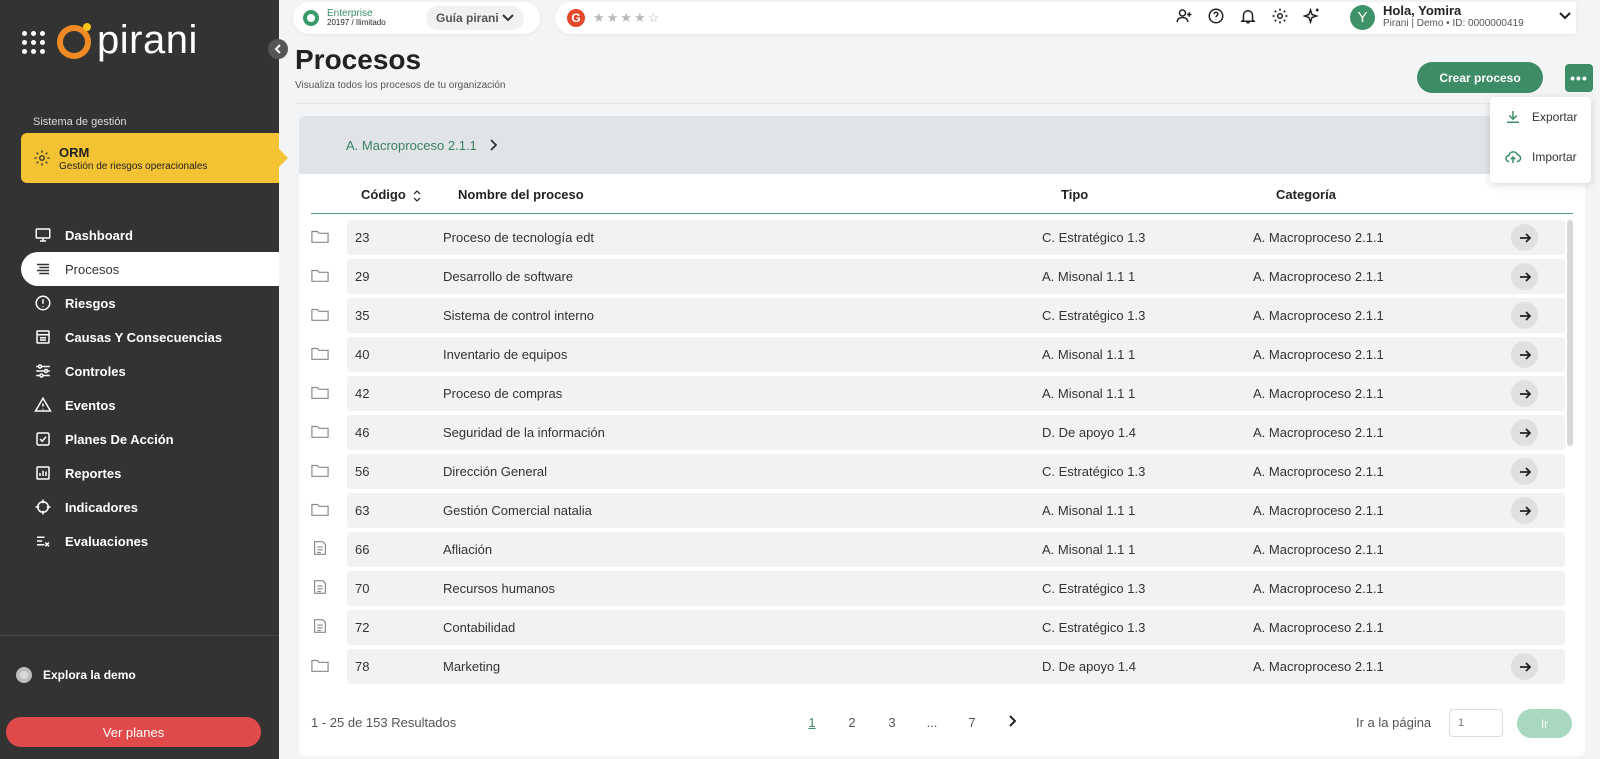 This screenshot has height=759, width=1600. Describe the element at coordinates (1544, 723) in the screenshot. I see `go-button: Ir` at that location.